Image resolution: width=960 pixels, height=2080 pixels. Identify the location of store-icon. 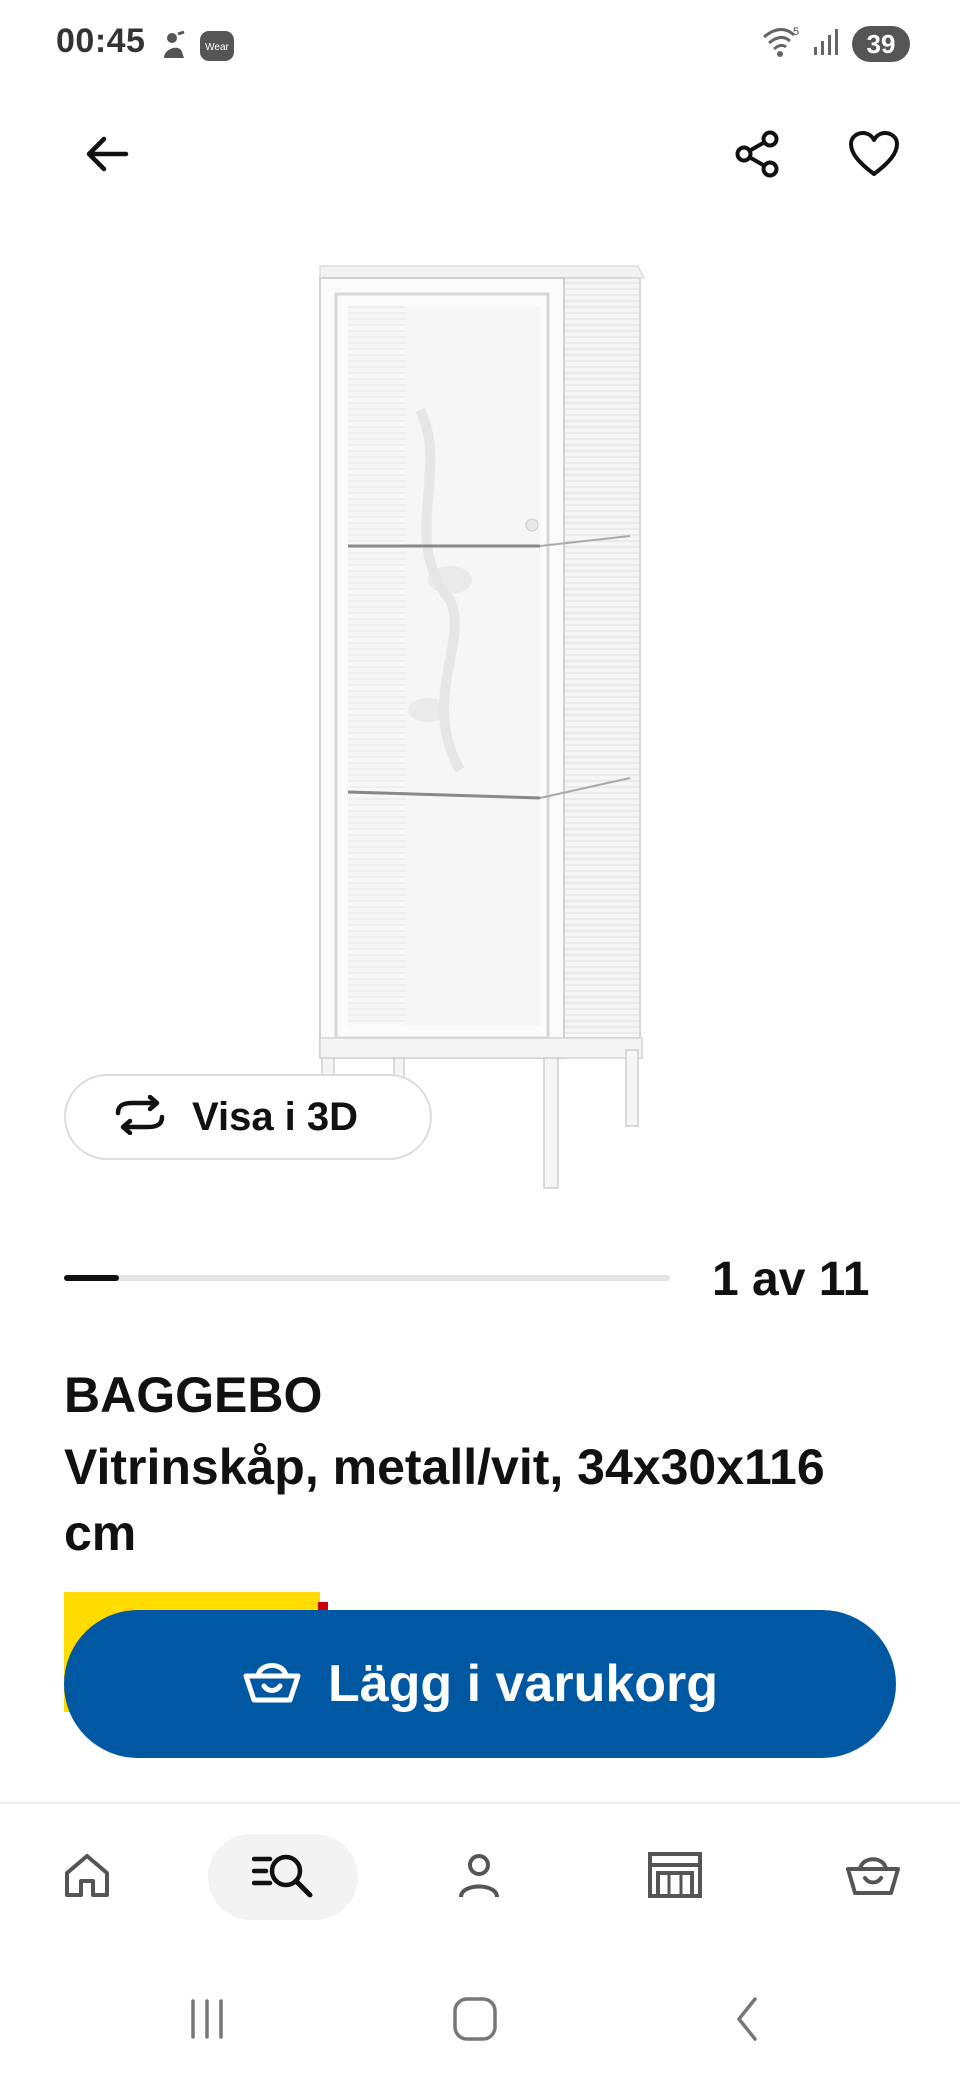
(675, 1877).